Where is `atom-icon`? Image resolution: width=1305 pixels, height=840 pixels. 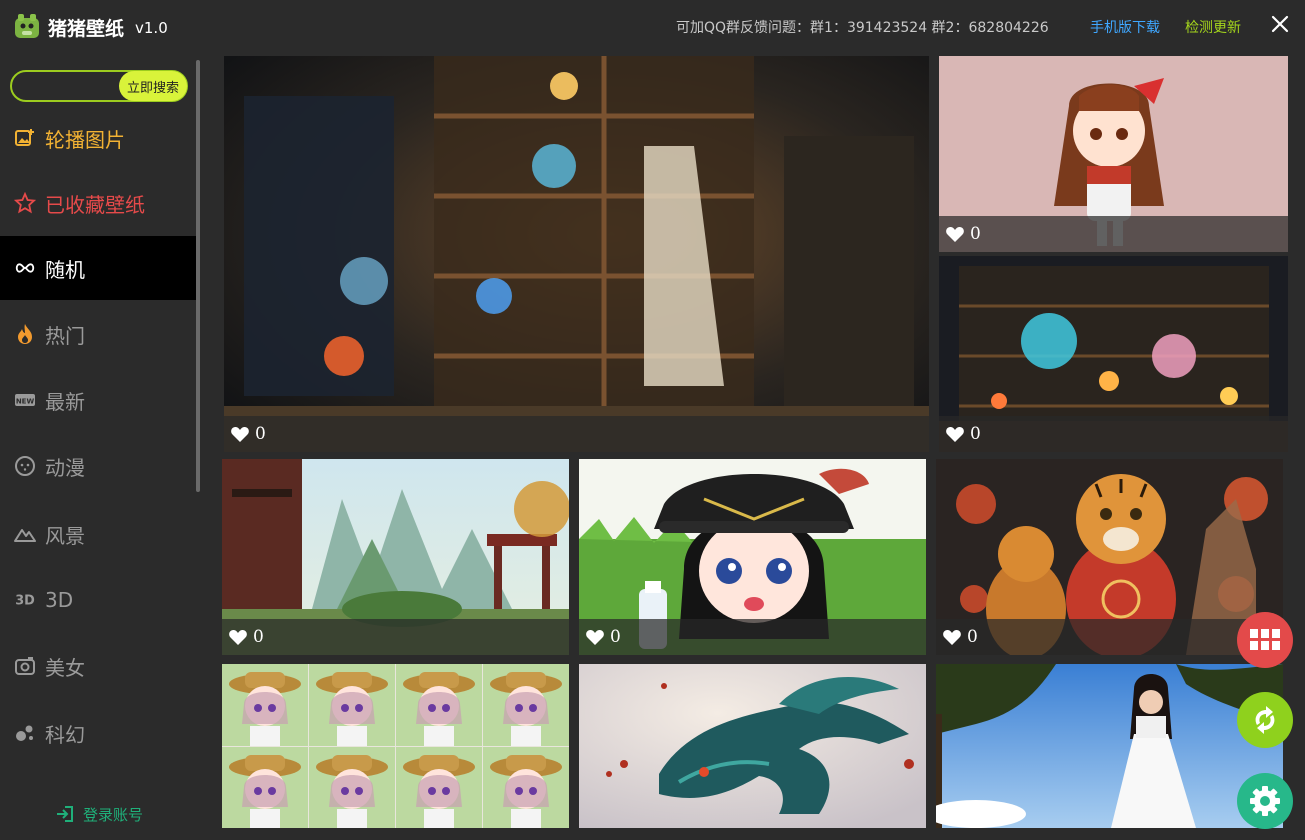 atom-icon is located at coordinates (25, 733).